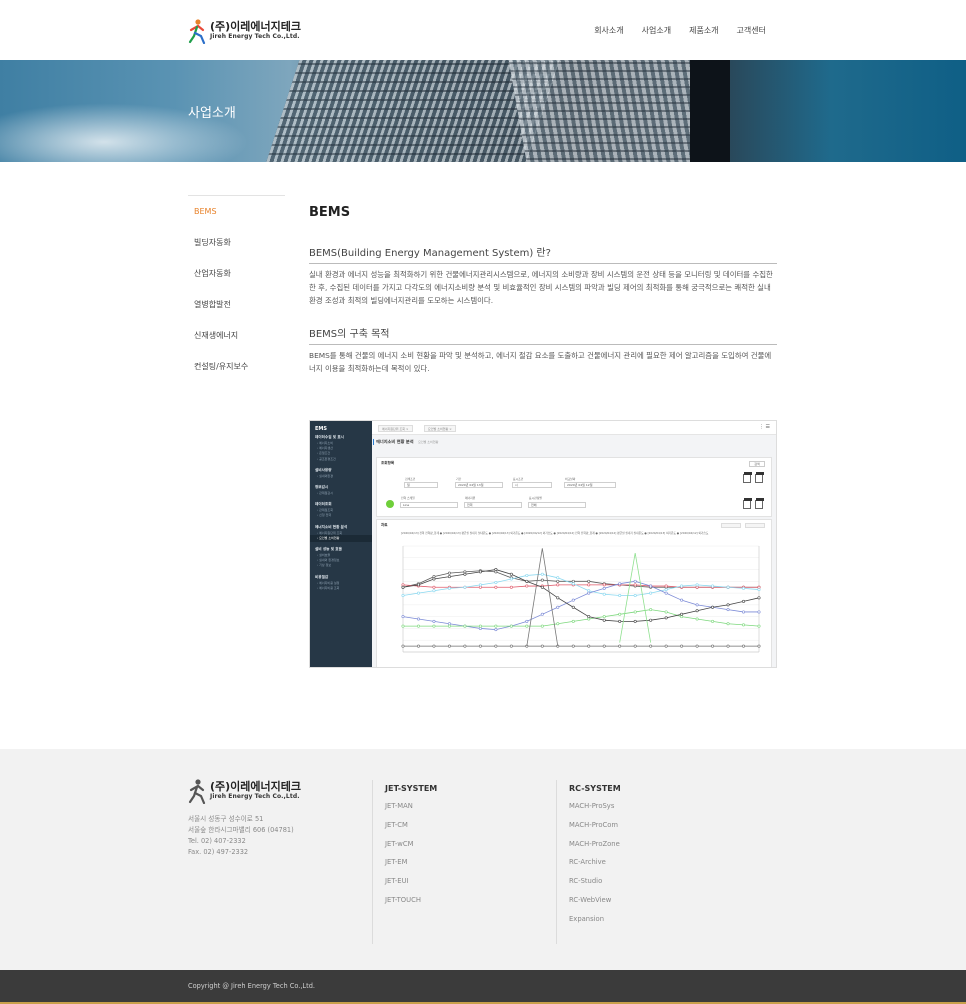  I want to click on ems-subitem: › 관제점감시, so click(325, 493).